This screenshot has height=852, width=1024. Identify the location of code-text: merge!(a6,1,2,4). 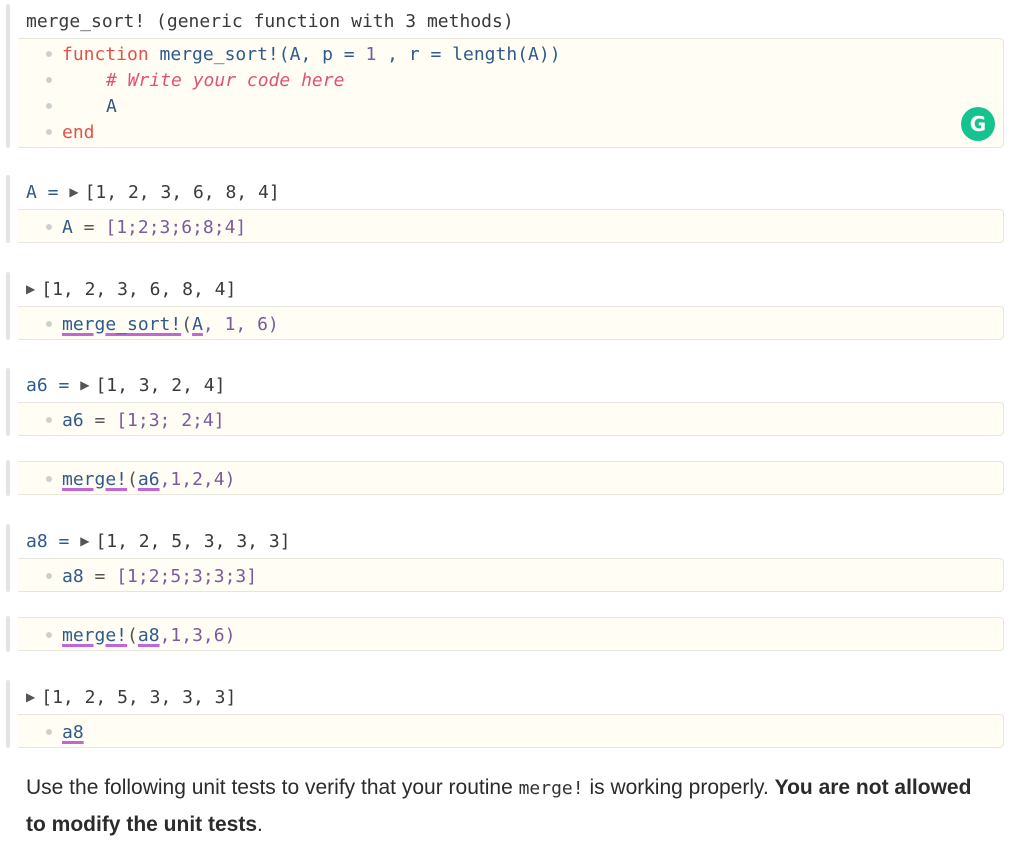
(148, 479).